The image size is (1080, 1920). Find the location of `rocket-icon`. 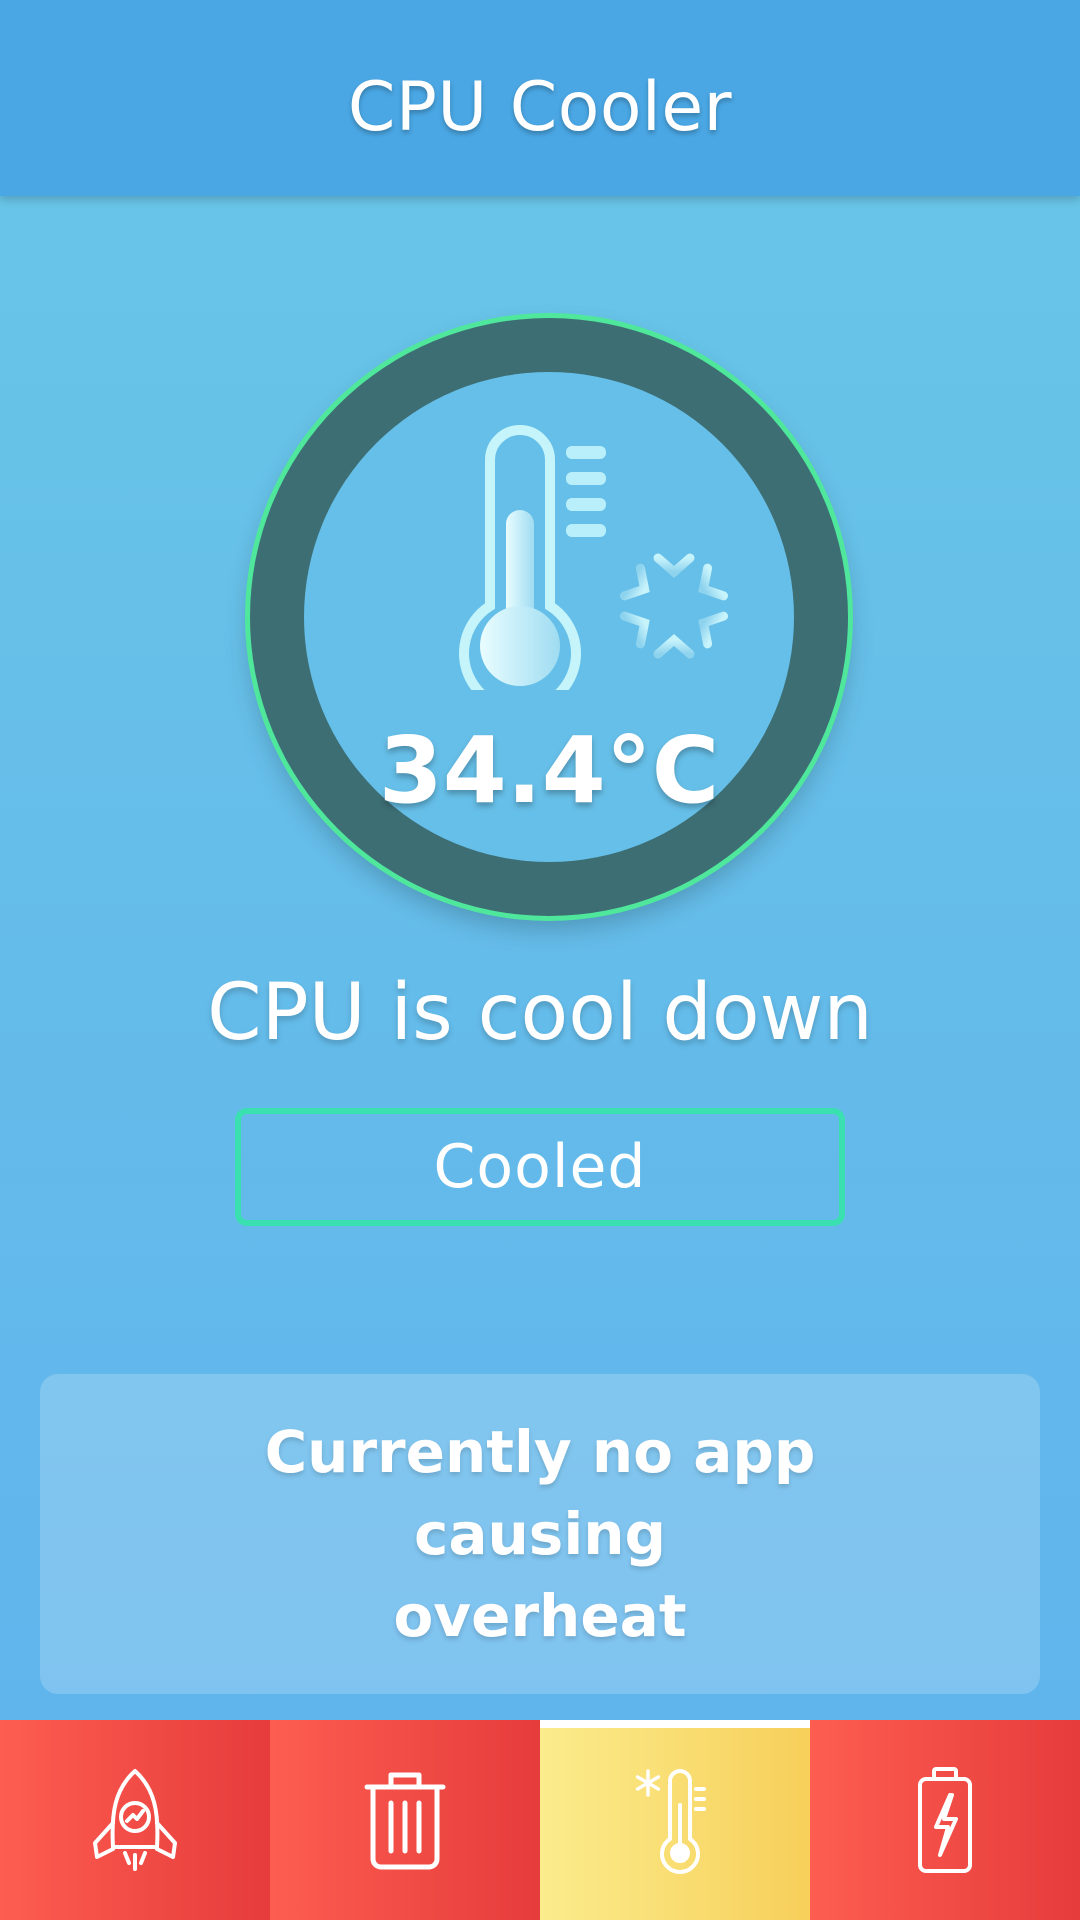

rocket-icon is located at coordinates (135, 1820).